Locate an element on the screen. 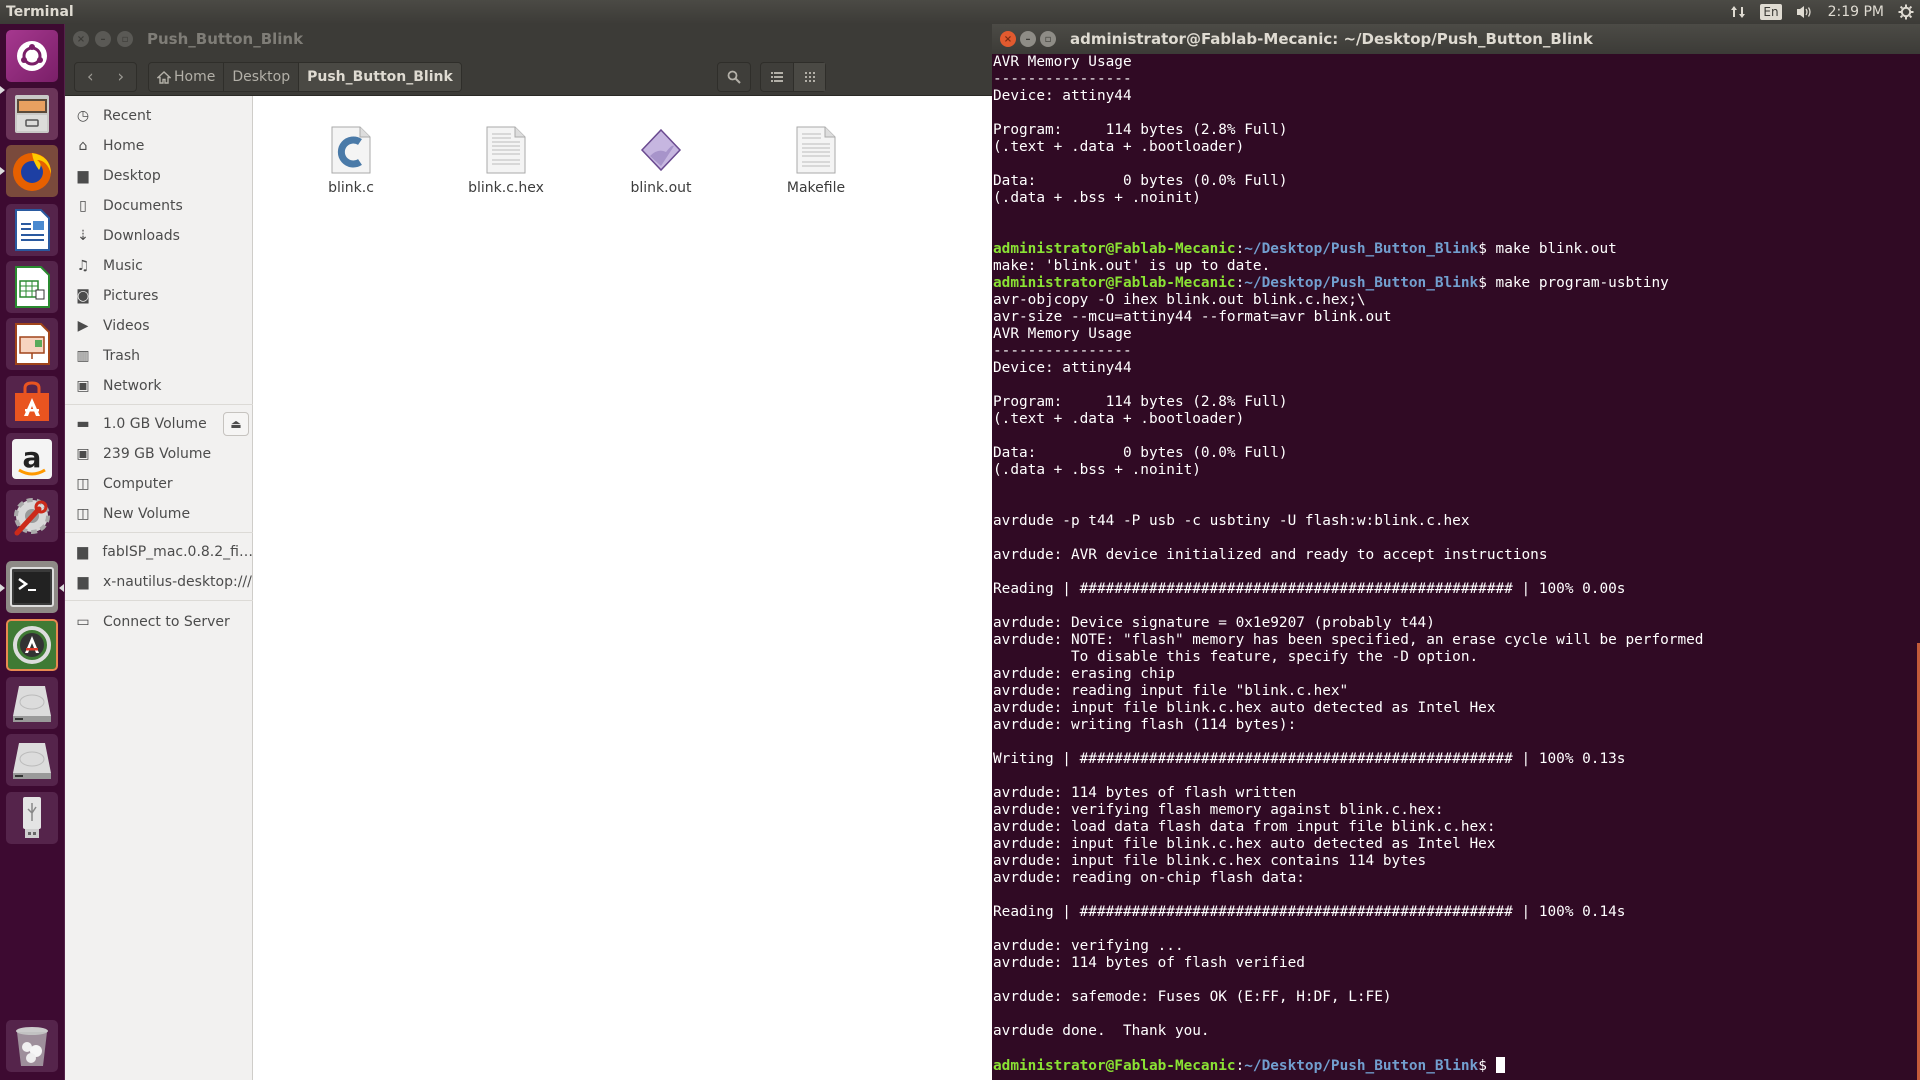 The image size is (1920, 1080). download-icon: ⇣ is located at coordinates (83, 236).